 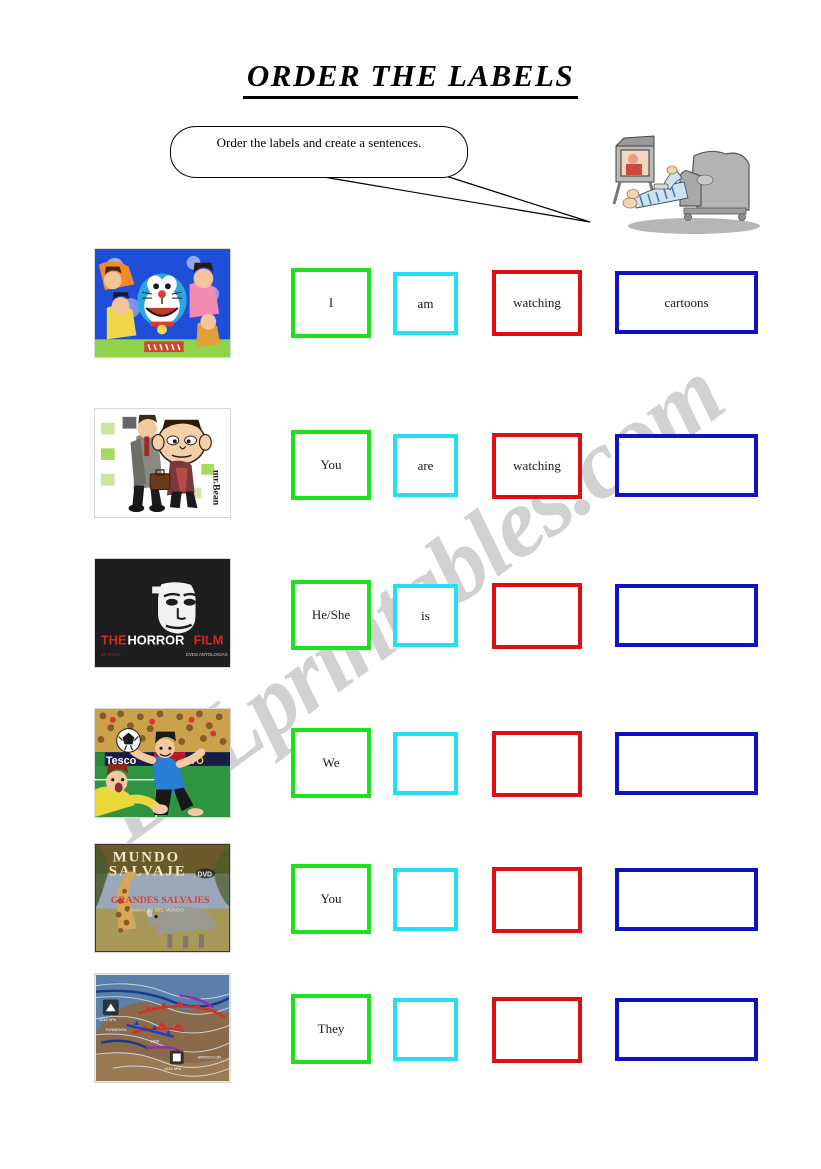 I want to click on label-text-verb: is, so click(x=425, y=615).